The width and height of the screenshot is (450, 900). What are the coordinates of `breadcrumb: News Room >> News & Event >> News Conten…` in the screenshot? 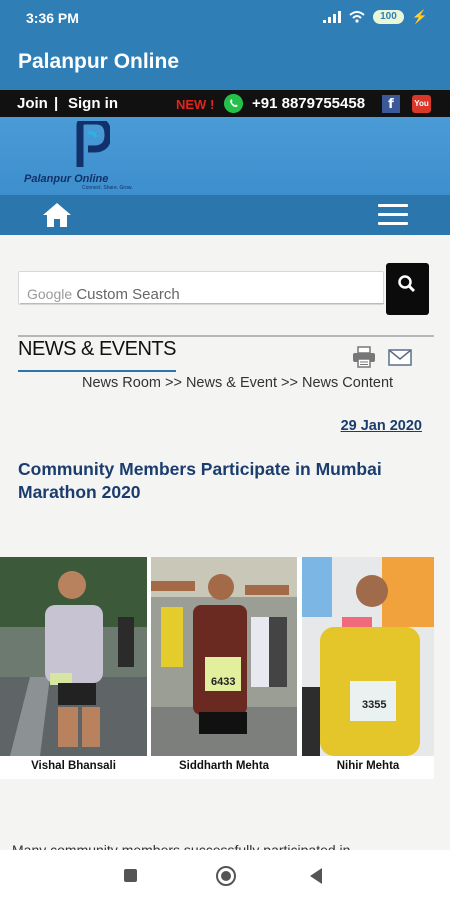 It's located at (237, 383).